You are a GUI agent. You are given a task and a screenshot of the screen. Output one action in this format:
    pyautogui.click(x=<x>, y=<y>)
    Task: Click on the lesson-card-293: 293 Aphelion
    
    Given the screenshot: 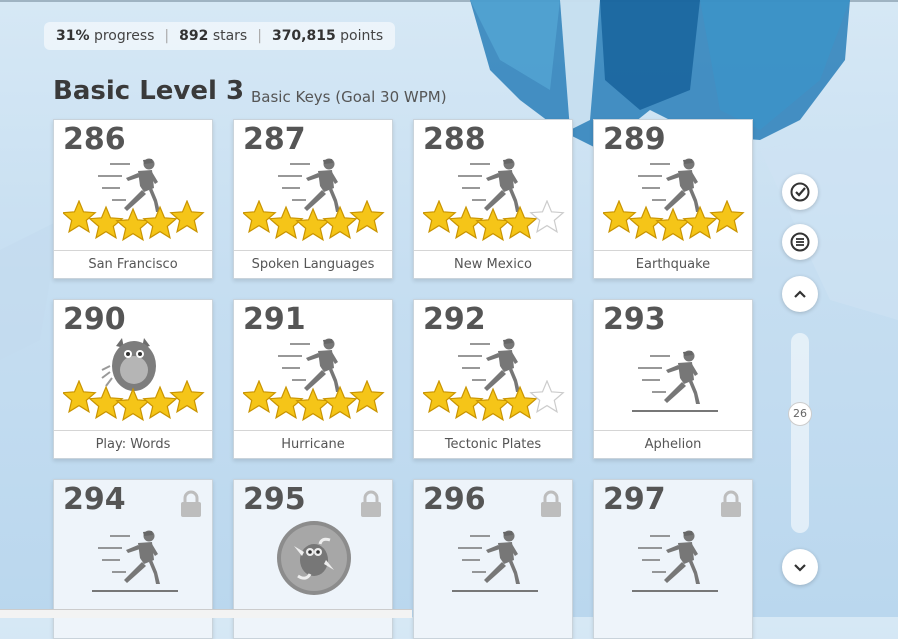 What is the action you would take?
    pyautogui.click(x=673, y=379)
    